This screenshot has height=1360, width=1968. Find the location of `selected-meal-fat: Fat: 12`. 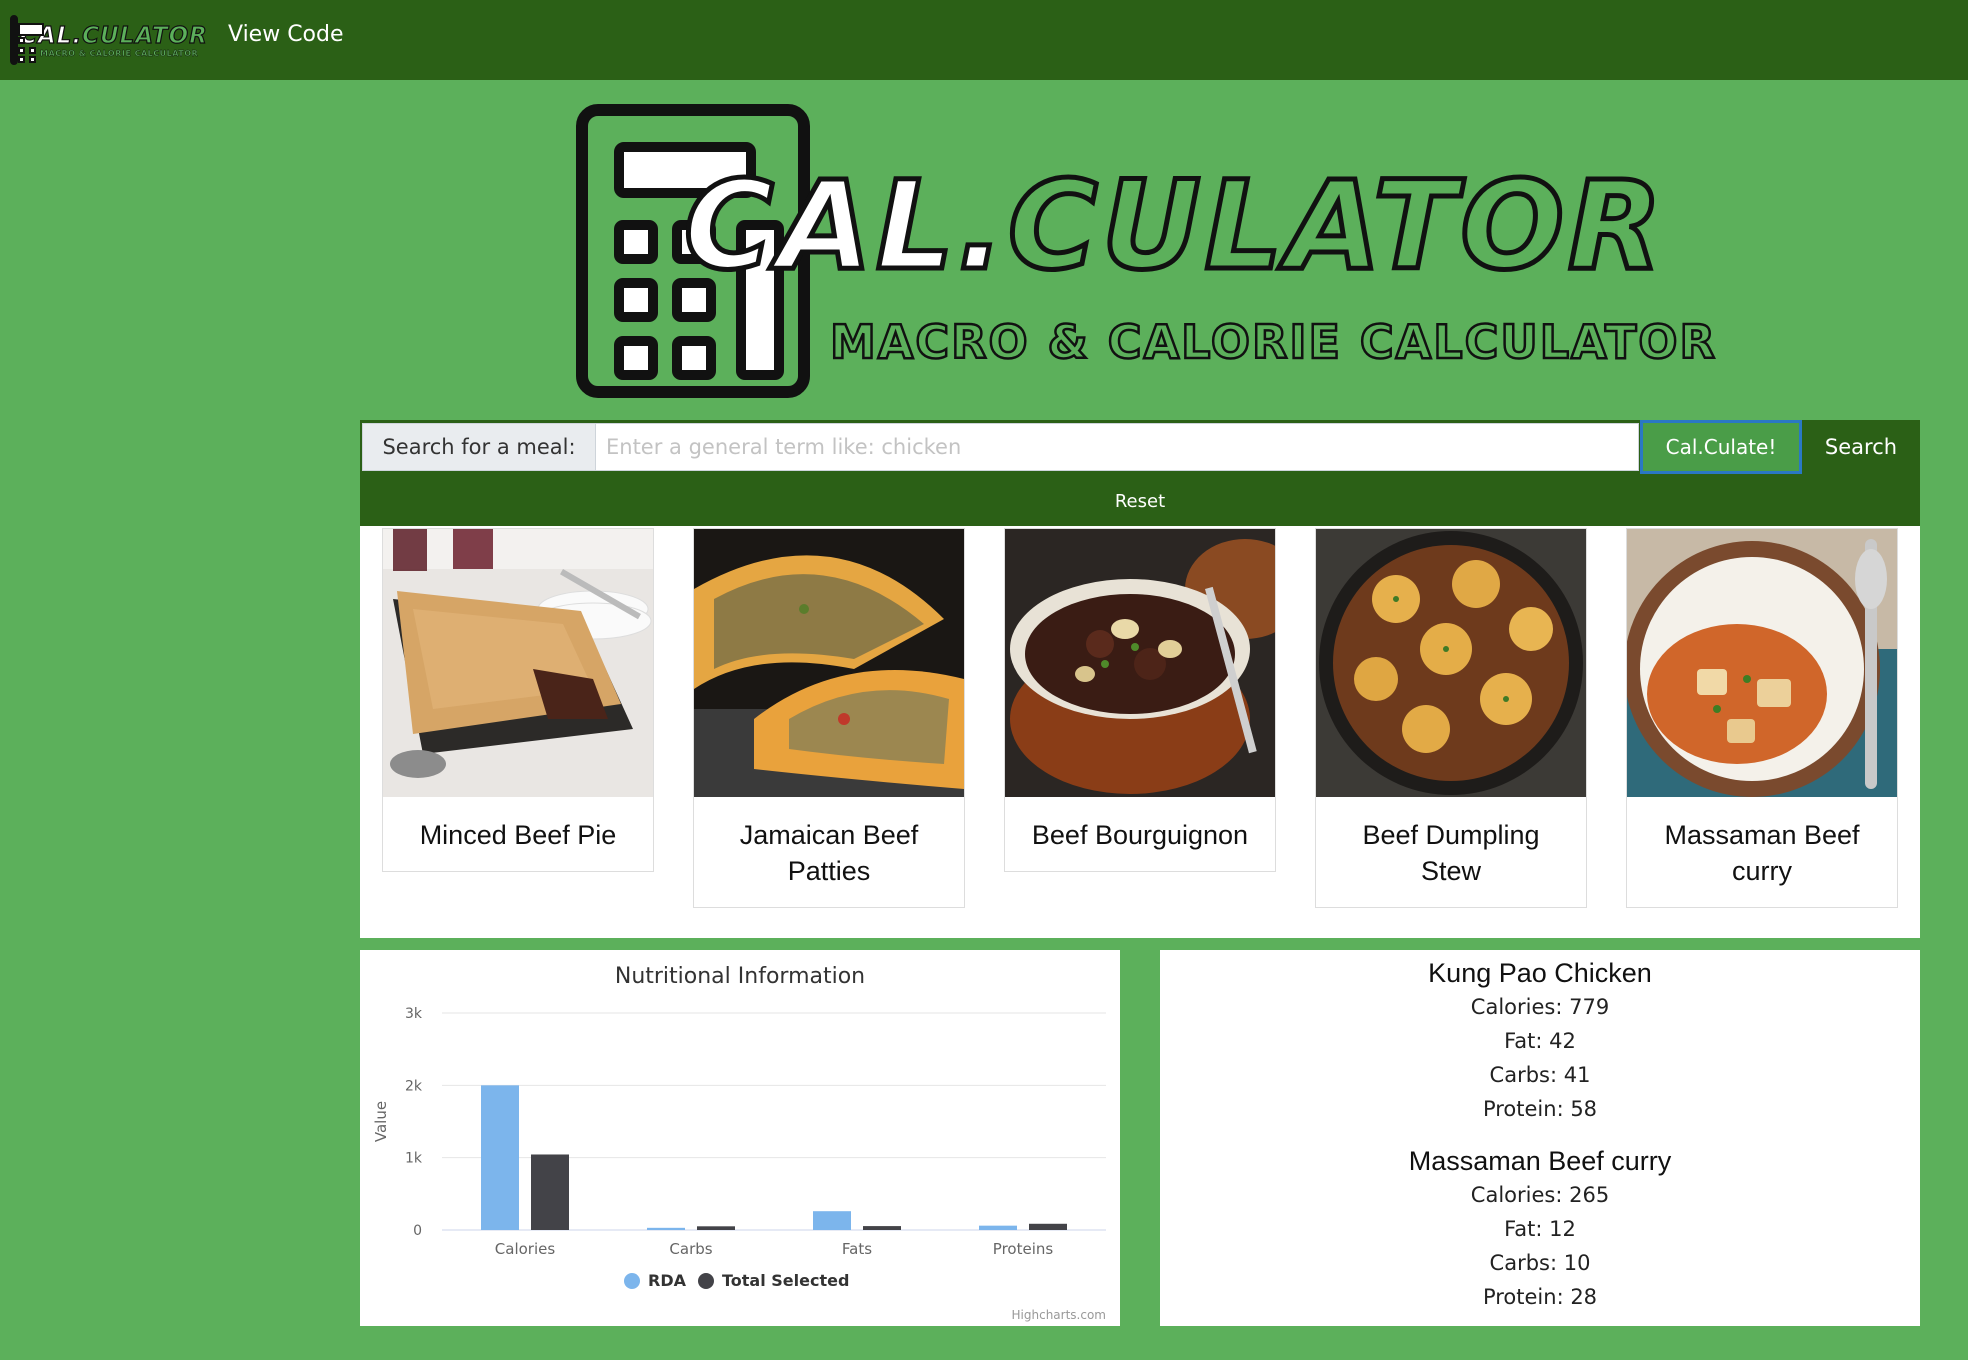

selected-meal-fat: Fat: 12 is located at coordinates (1540, 1229).